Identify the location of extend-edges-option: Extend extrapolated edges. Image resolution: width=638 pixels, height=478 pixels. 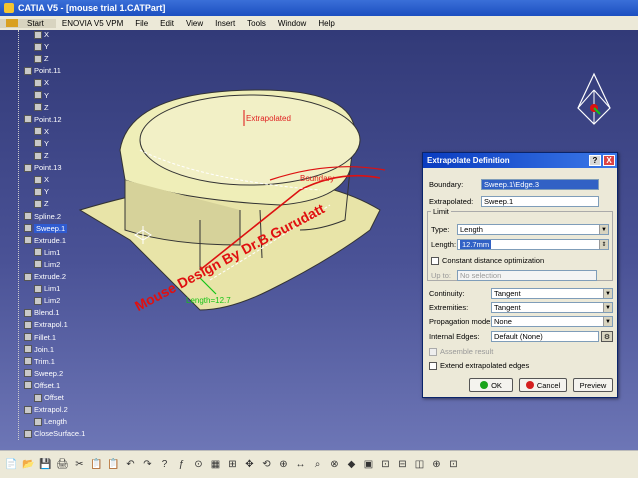
(479, 365).